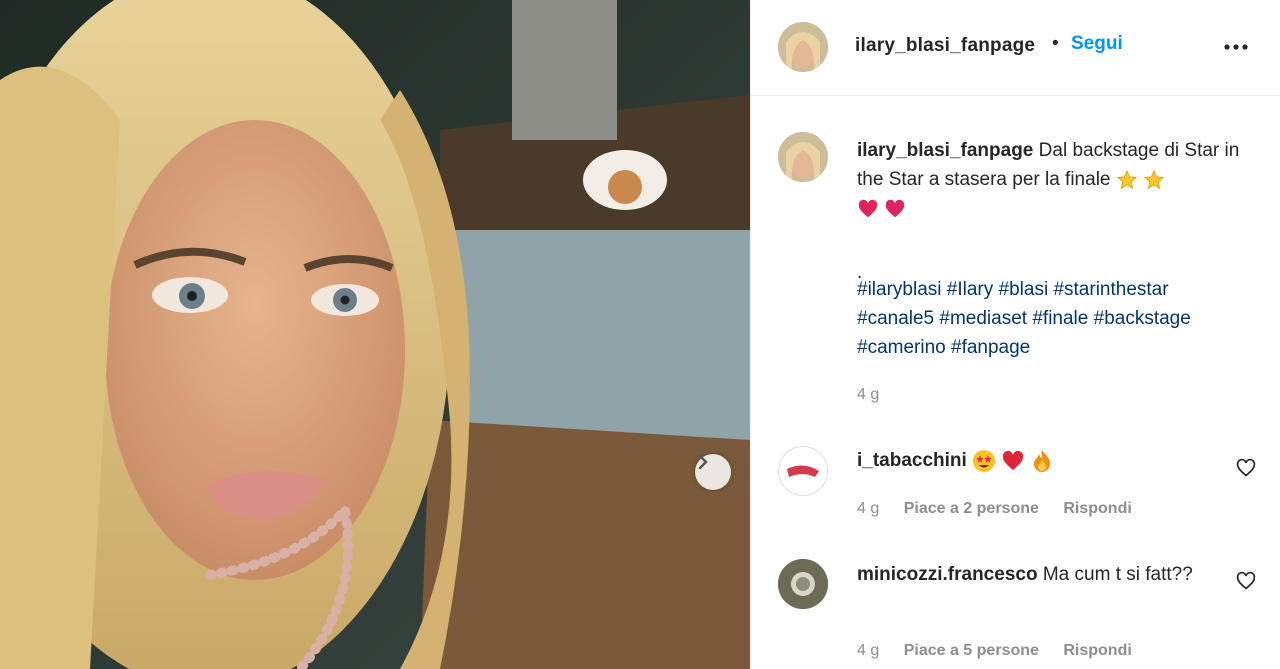 Image resolution: width=1280 pixels, height=669 pixels. I want to click on chevron-right-icon, so click(703, 462).